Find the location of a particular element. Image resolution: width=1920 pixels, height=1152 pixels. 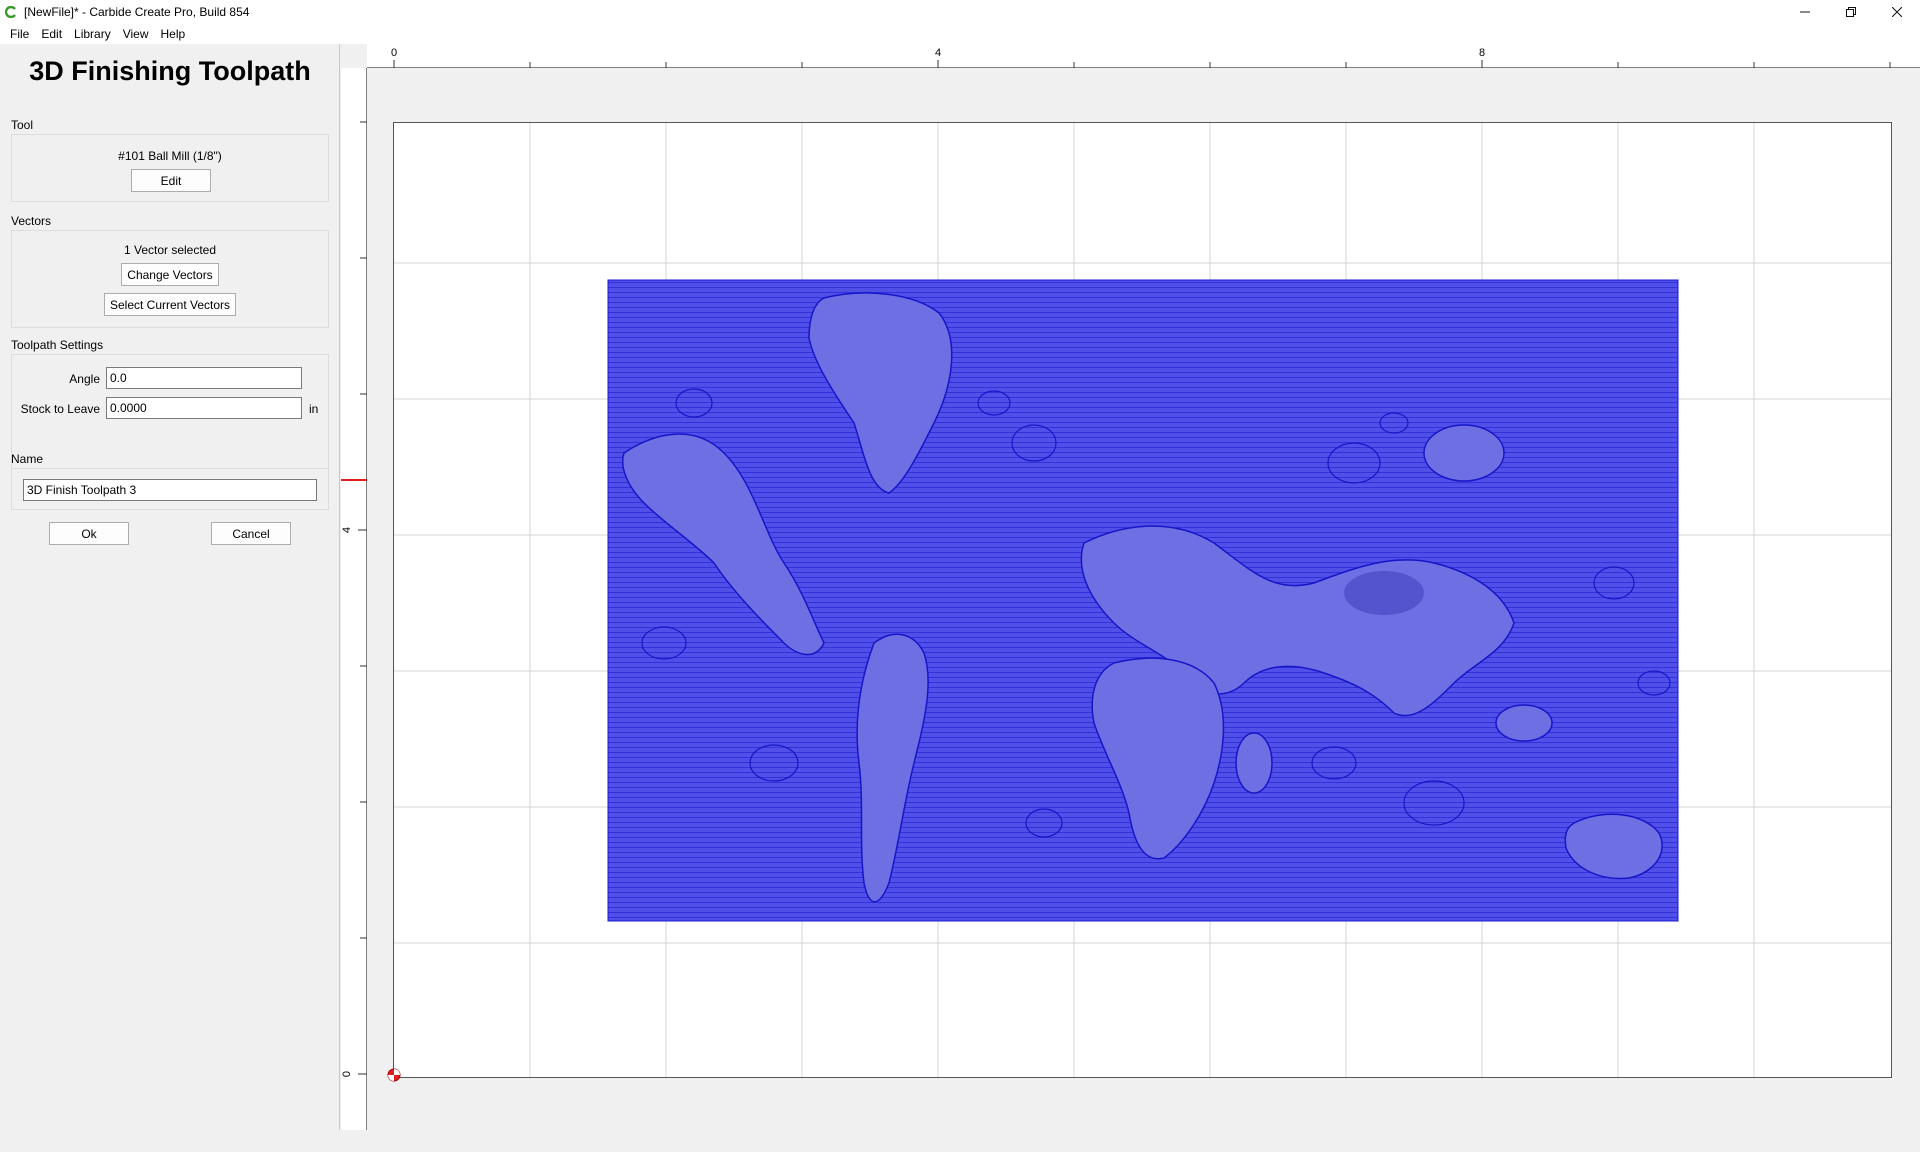

minimize-icon is located at coordinates (1805, 12).